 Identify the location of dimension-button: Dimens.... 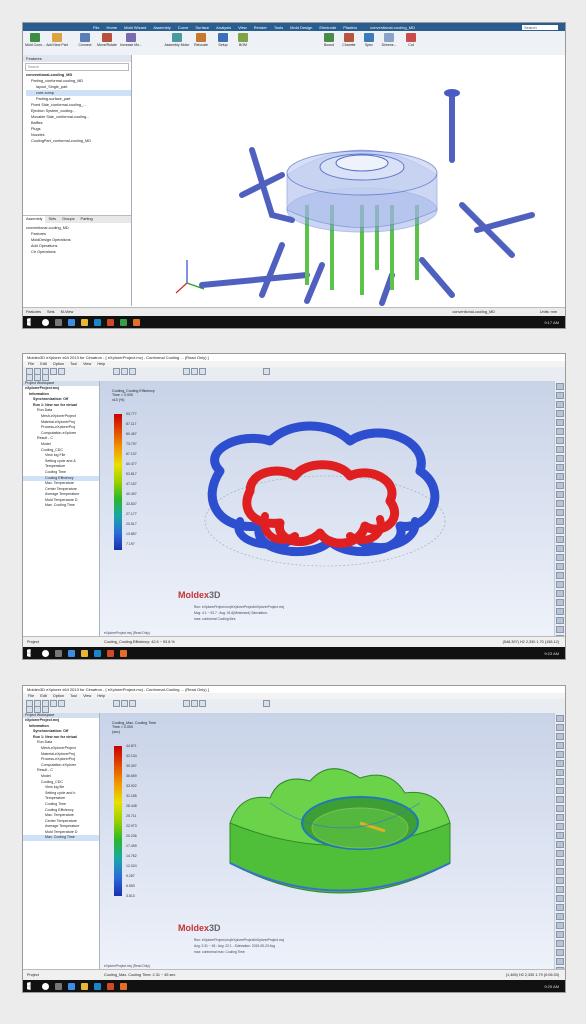
(389, 40).